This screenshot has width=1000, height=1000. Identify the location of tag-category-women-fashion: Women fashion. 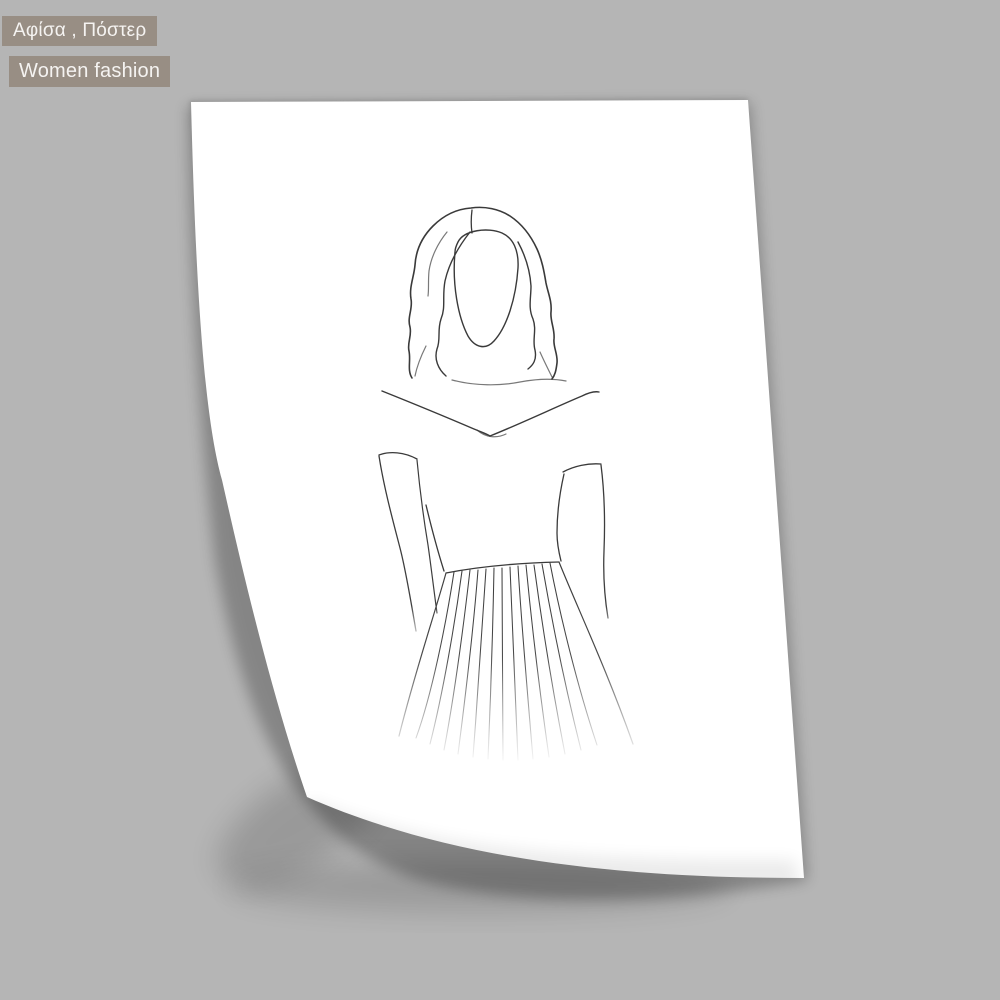
(90, 71).